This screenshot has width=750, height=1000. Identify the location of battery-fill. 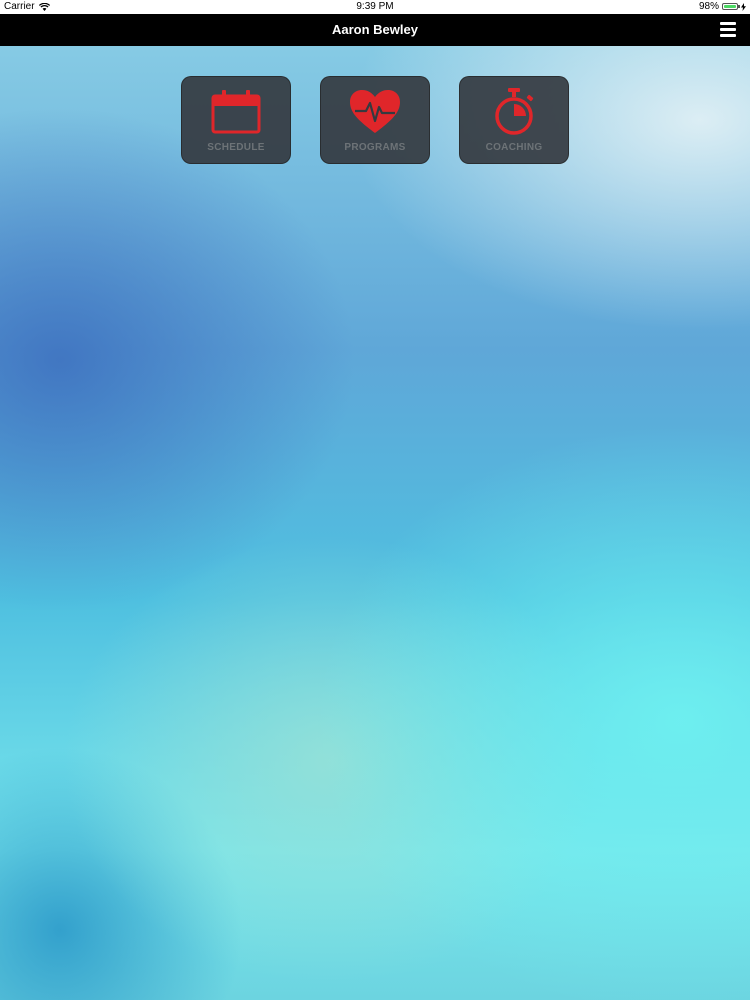
(730, 6).